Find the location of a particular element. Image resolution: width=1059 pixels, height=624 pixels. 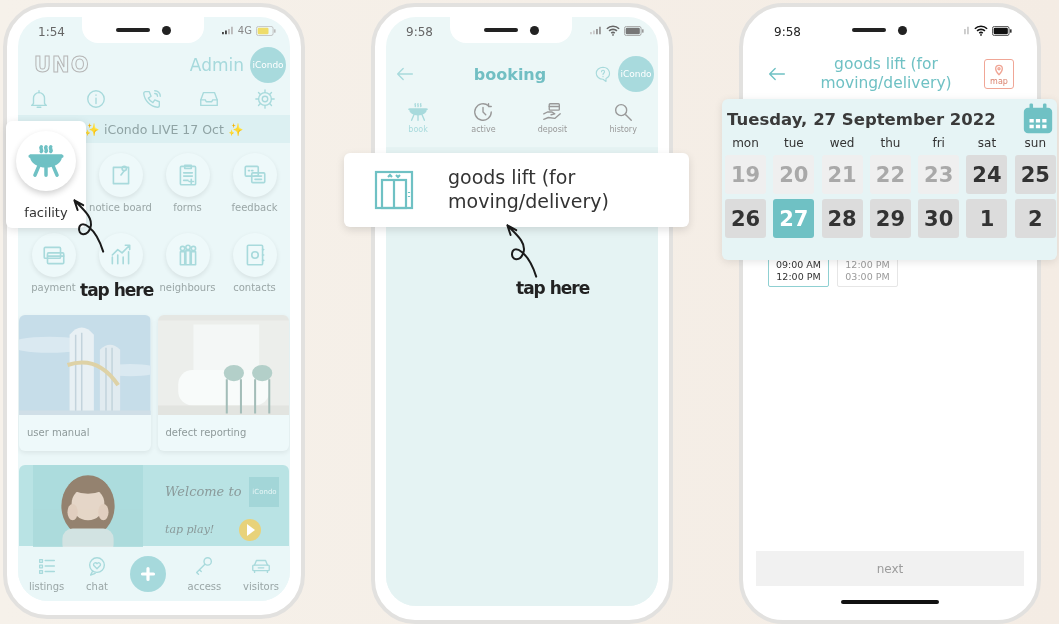

day-cell: 29 is located at coordinates (890, 218).